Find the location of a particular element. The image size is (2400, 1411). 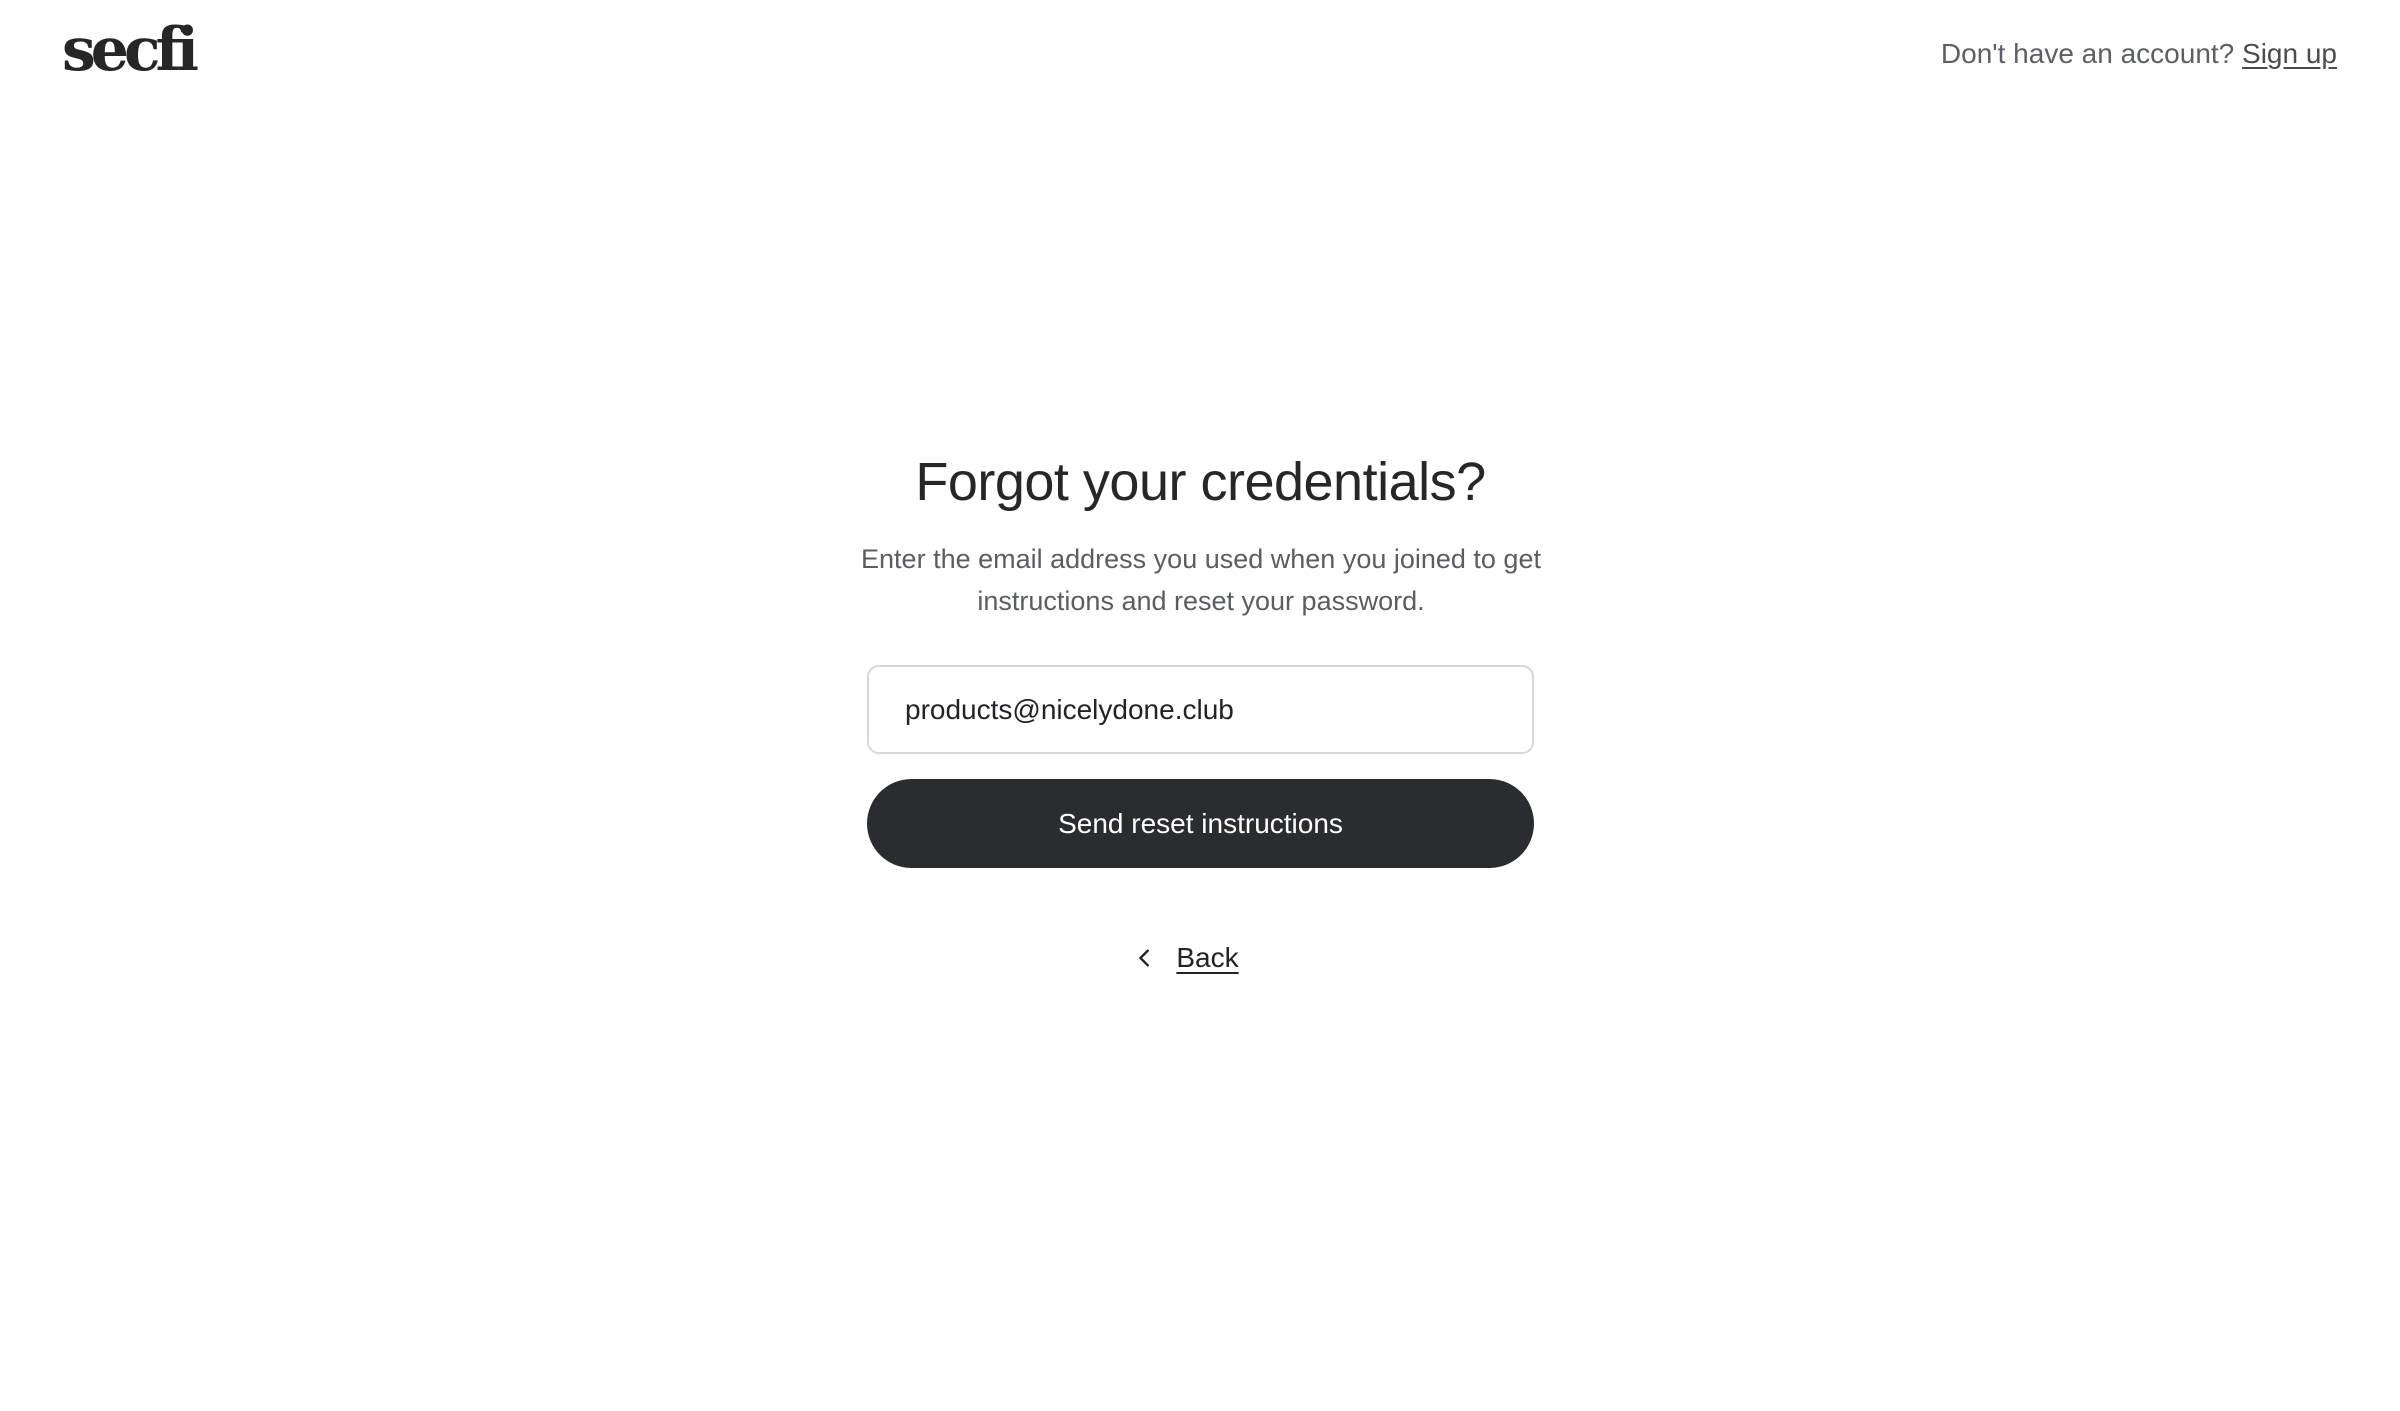

email-input is located at coordinates (1200, 709).